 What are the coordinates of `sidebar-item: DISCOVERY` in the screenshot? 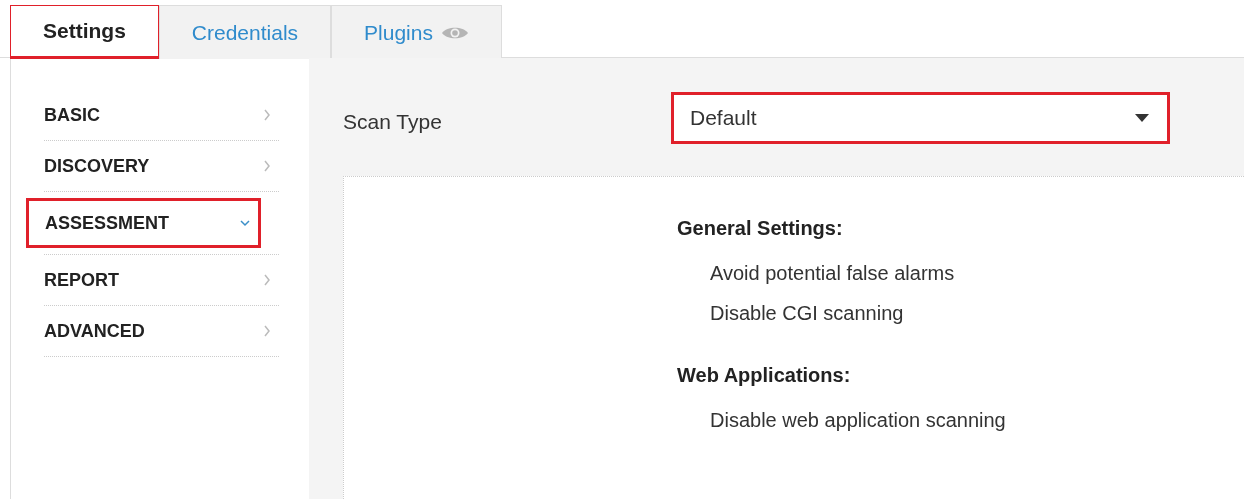 It's located at (161, 166).